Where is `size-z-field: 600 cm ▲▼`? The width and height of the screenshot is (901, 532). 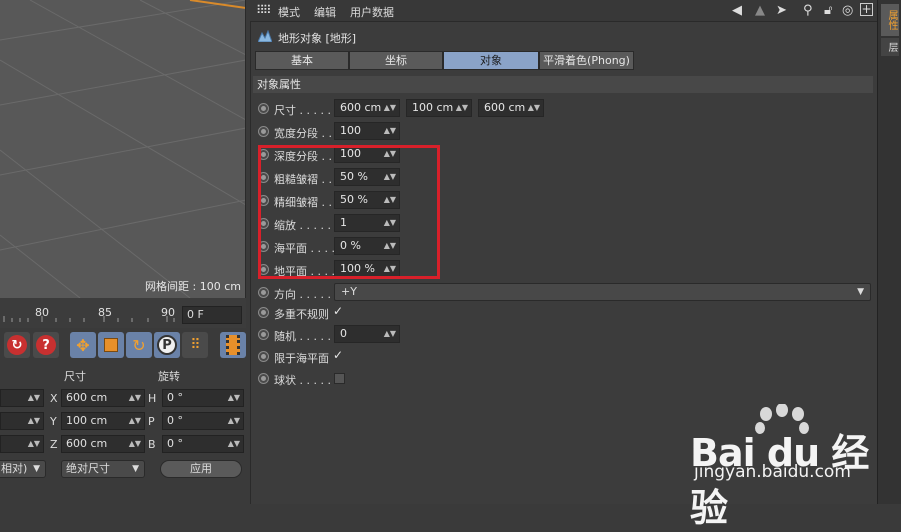
size-z-field: 600 cm ▲▼ is located at coordinates (103, 444).